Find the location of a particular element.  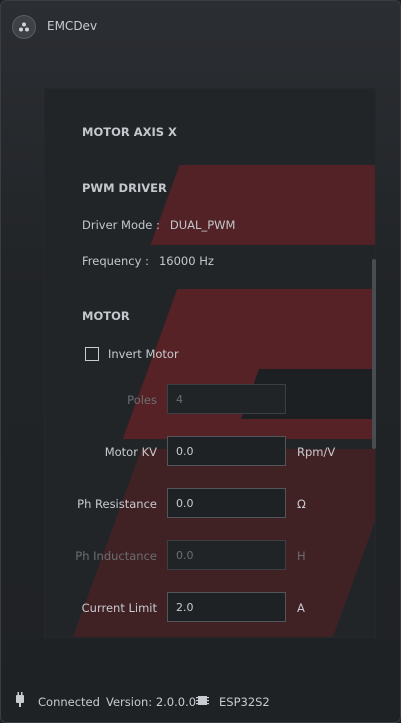

driver-mode-value: DUAL_PWM is located at coordinates (202, 225).